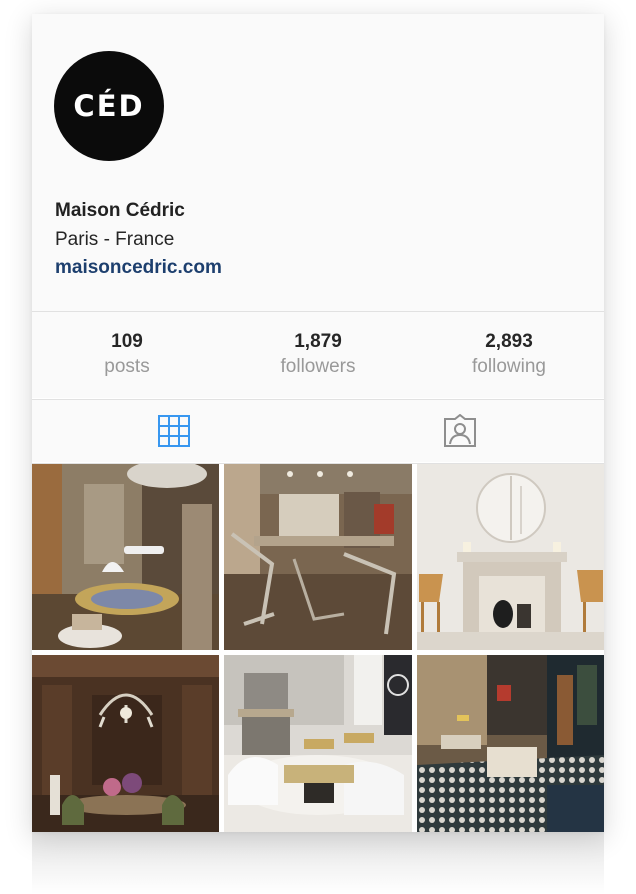 Image resolution: width=636 pixels, height=894 pixels. What do you see at coordinates (318, 341) in the screenshot?
I see `stat-followers-value: 1,879` at bounding box center [318, 341].